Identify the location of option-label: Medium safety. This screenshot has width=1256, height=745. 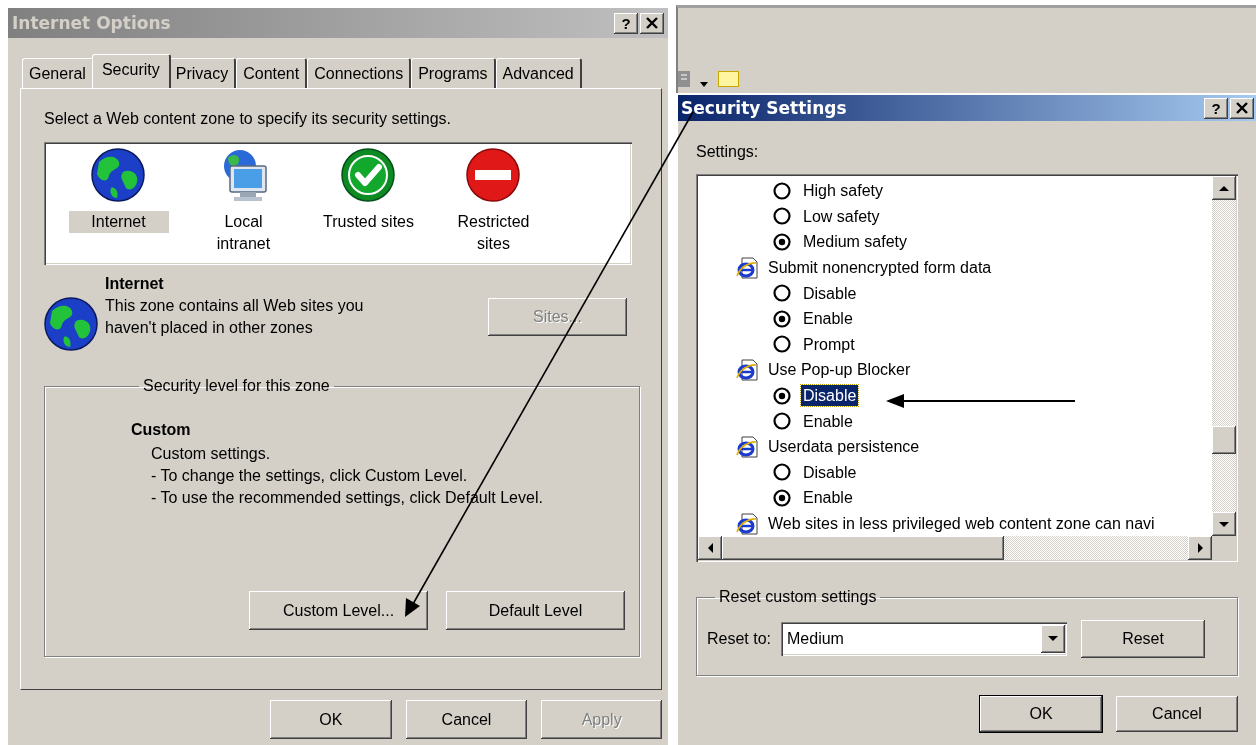
(855, 242).